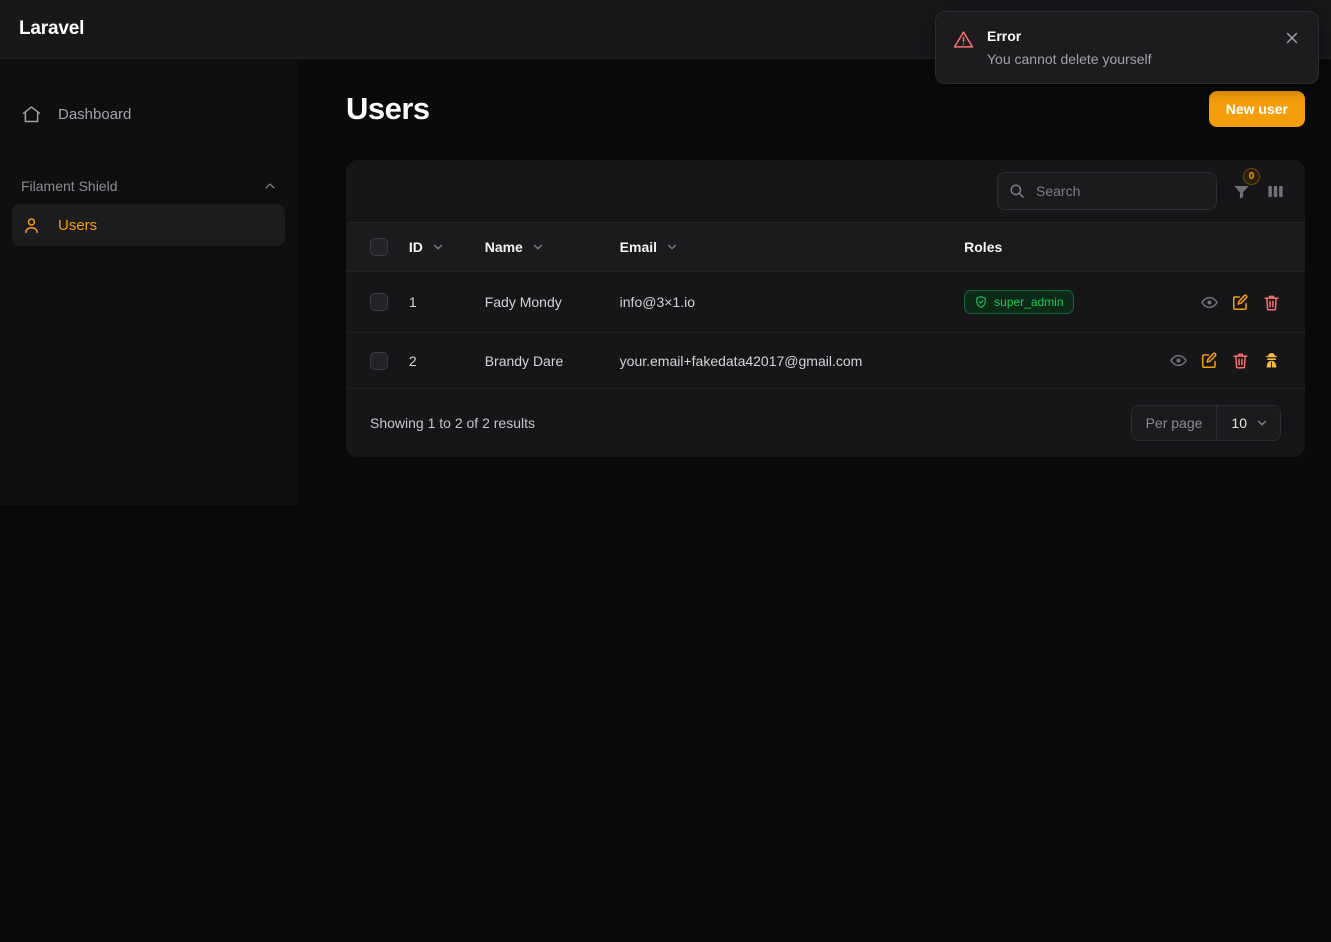  What do you see at coordinates (1069, 59) in the screenshot?
I see `notification-message: You cannot delete yourself` at bounding box center [1069, 59].